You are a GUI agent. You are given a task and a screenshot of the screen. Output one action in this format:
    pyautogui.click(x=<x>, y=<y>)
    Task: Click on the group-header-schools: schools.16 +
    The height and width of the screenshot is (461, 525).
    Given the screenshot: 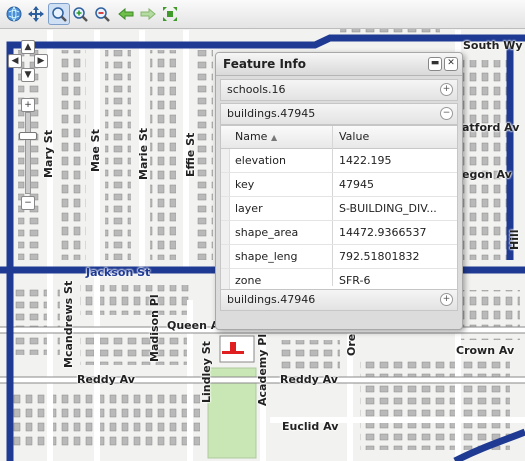 What is the action you would take?
    pyautogui.click(x=339, y=90)
    